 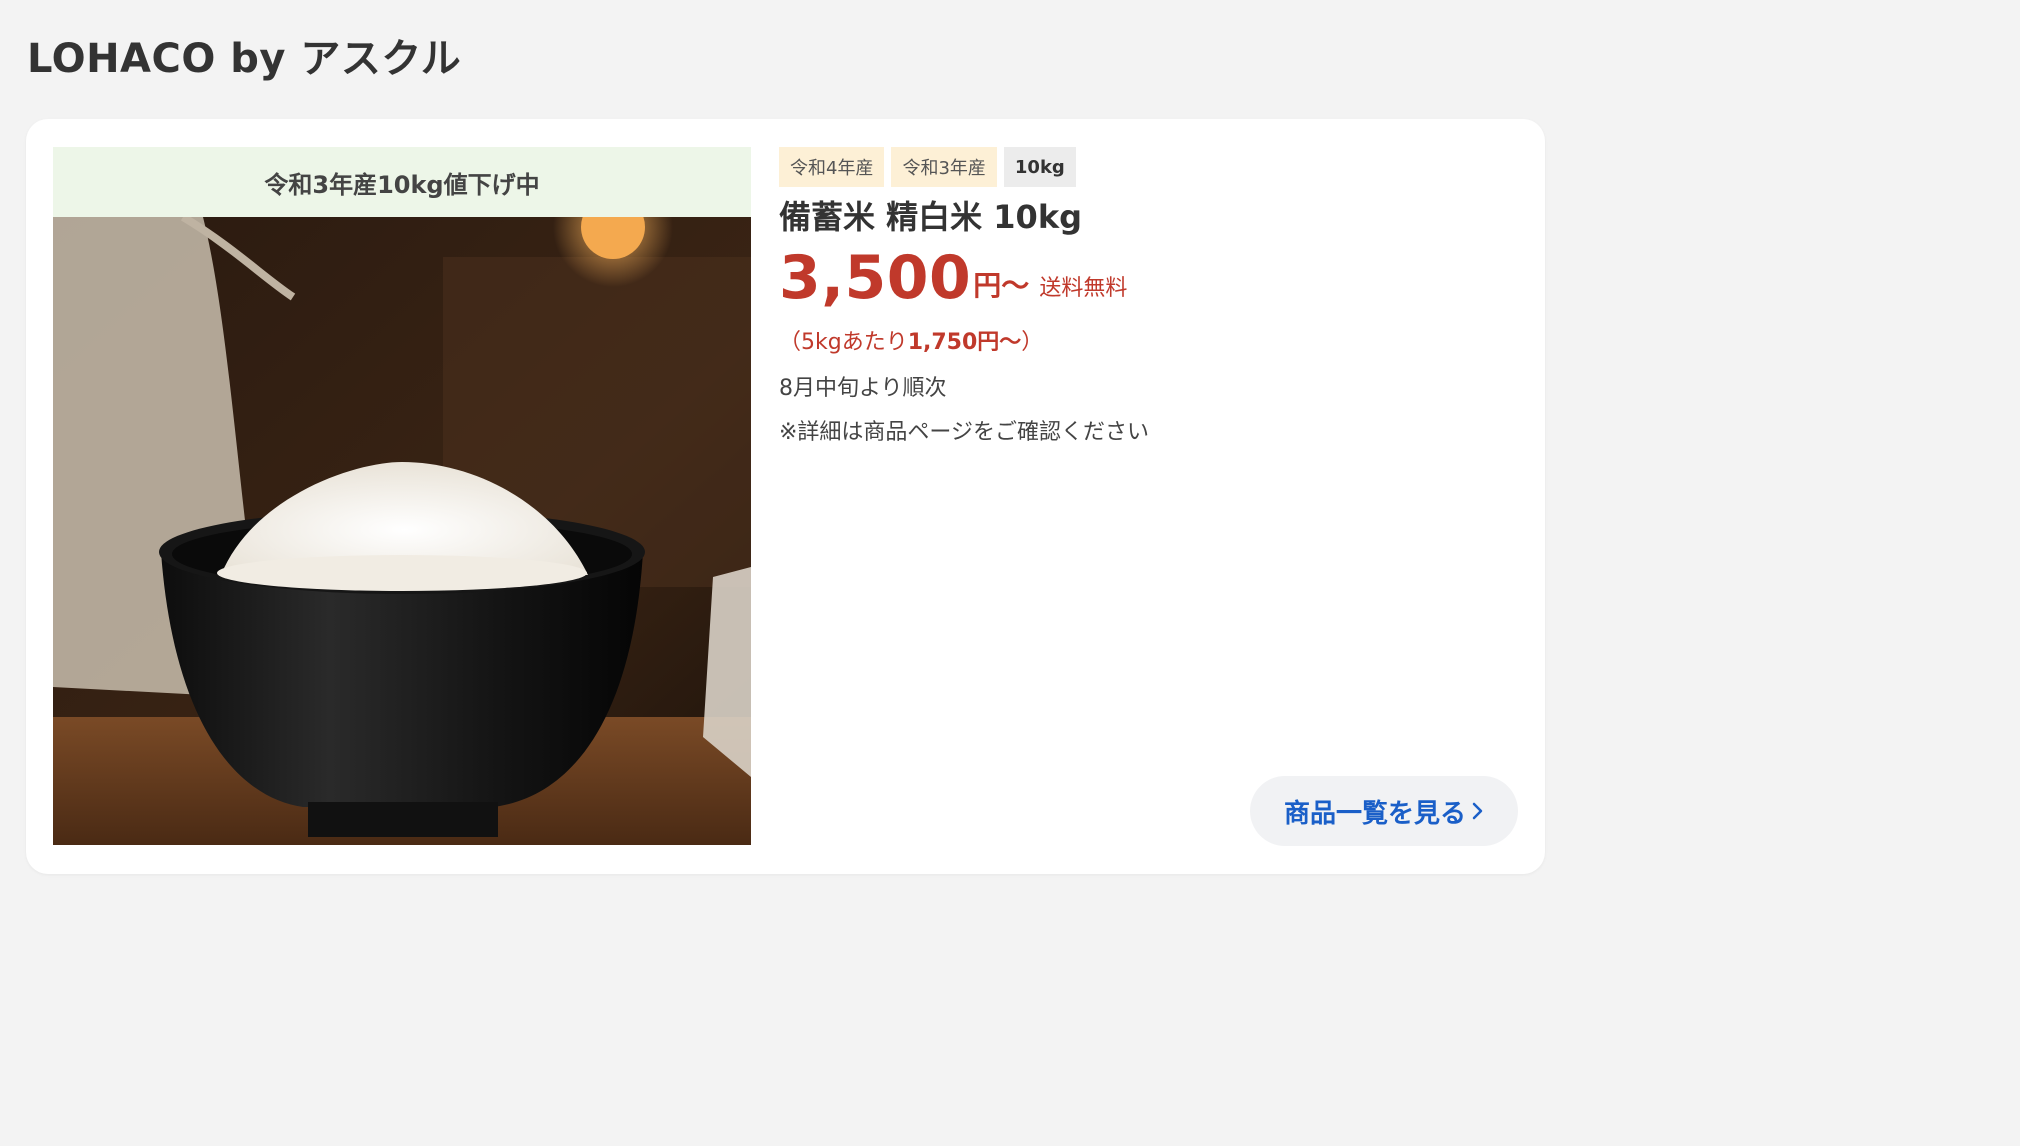 I want to click on unit-price-suffix: ）, so click(x=1032, y=343).